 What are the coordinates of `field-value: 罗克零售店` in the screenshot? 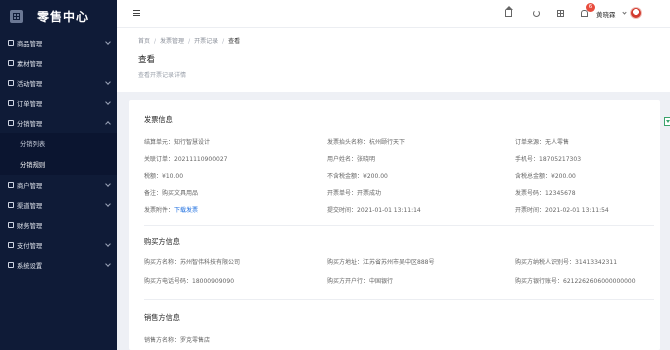 It's located at (195, 340).